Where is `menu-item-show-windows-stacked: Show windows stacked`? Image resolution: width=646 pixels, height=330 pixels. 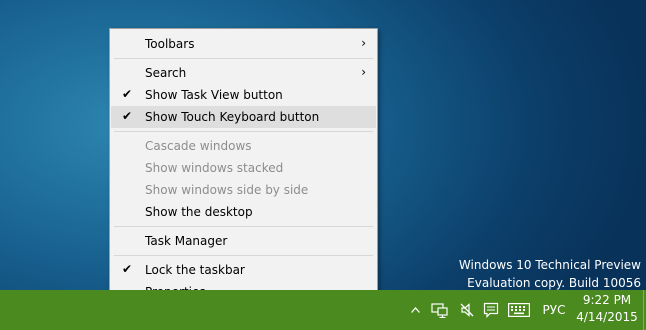
menu-item-show-windows-stacked: Show windows stacked is located at coordinates (243, 168).